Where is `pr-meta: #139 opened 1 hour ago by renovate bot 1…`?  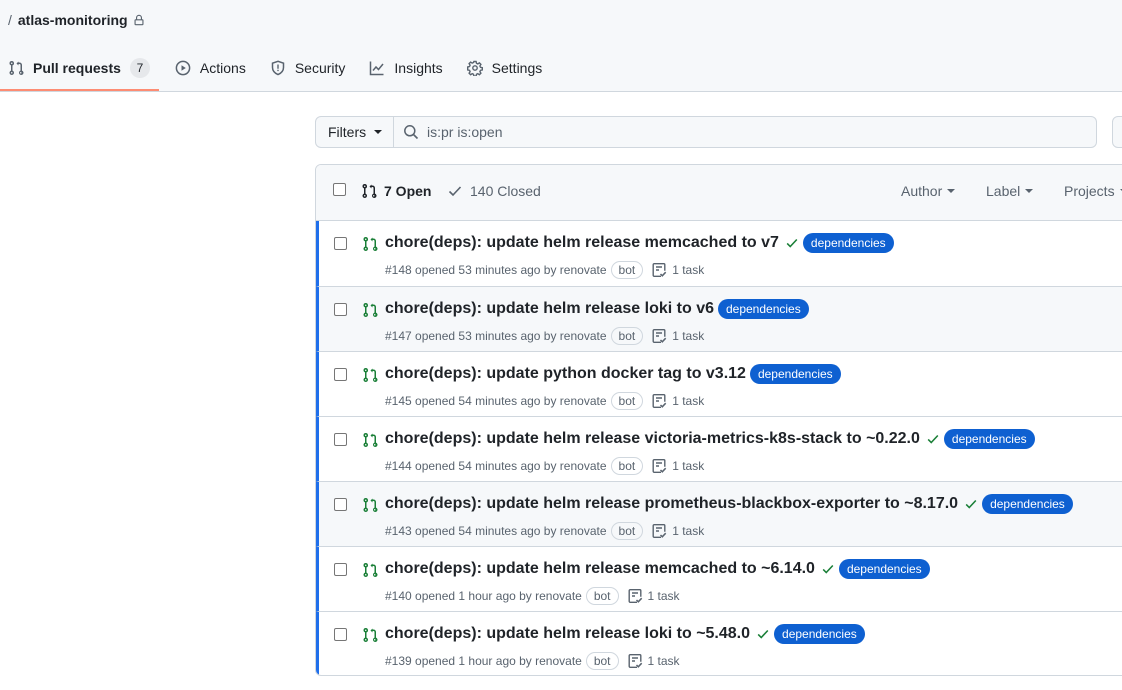 pr-meta: #139 opened 1 hour ago by renovate bot 1… is located at coordinates (532, 661).